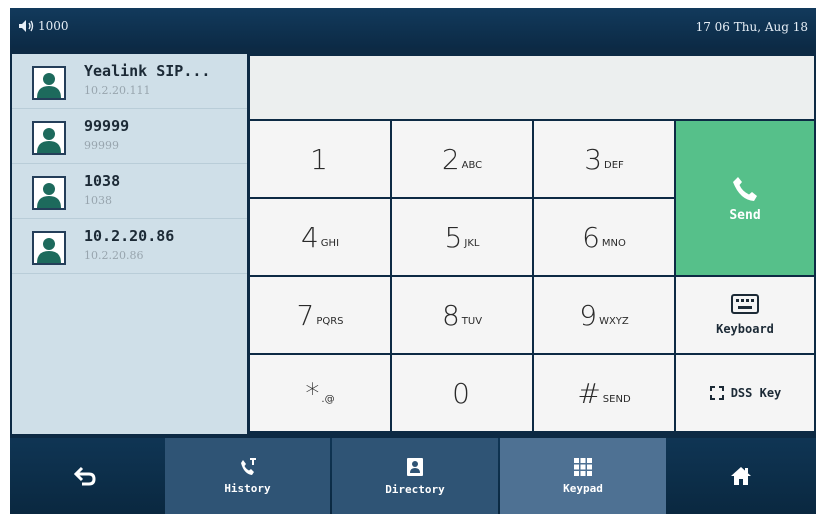 The height and width of the screenshot is (520, 824). Describe the element at coordinates (328, 399) in the screenshot. I see `key-letters: .@` at that location.